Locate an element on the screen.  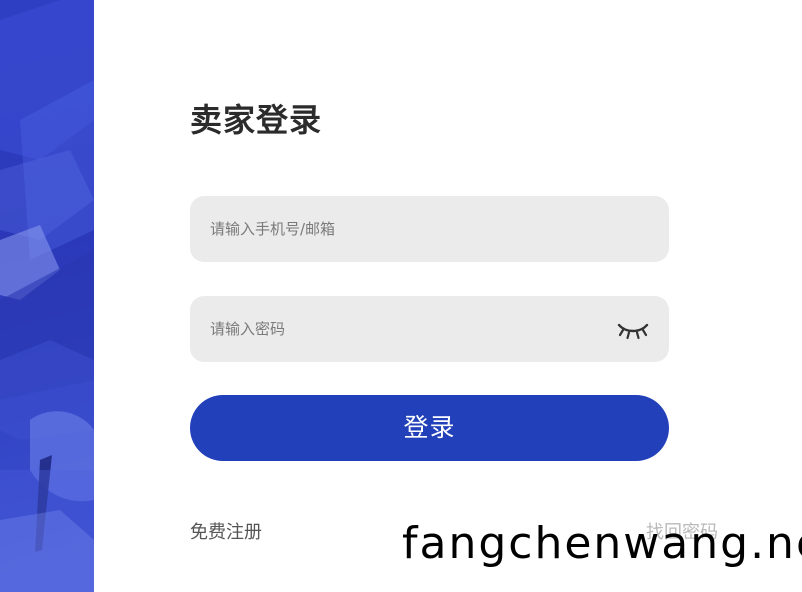
account-field is located at coordinates (429, 229).